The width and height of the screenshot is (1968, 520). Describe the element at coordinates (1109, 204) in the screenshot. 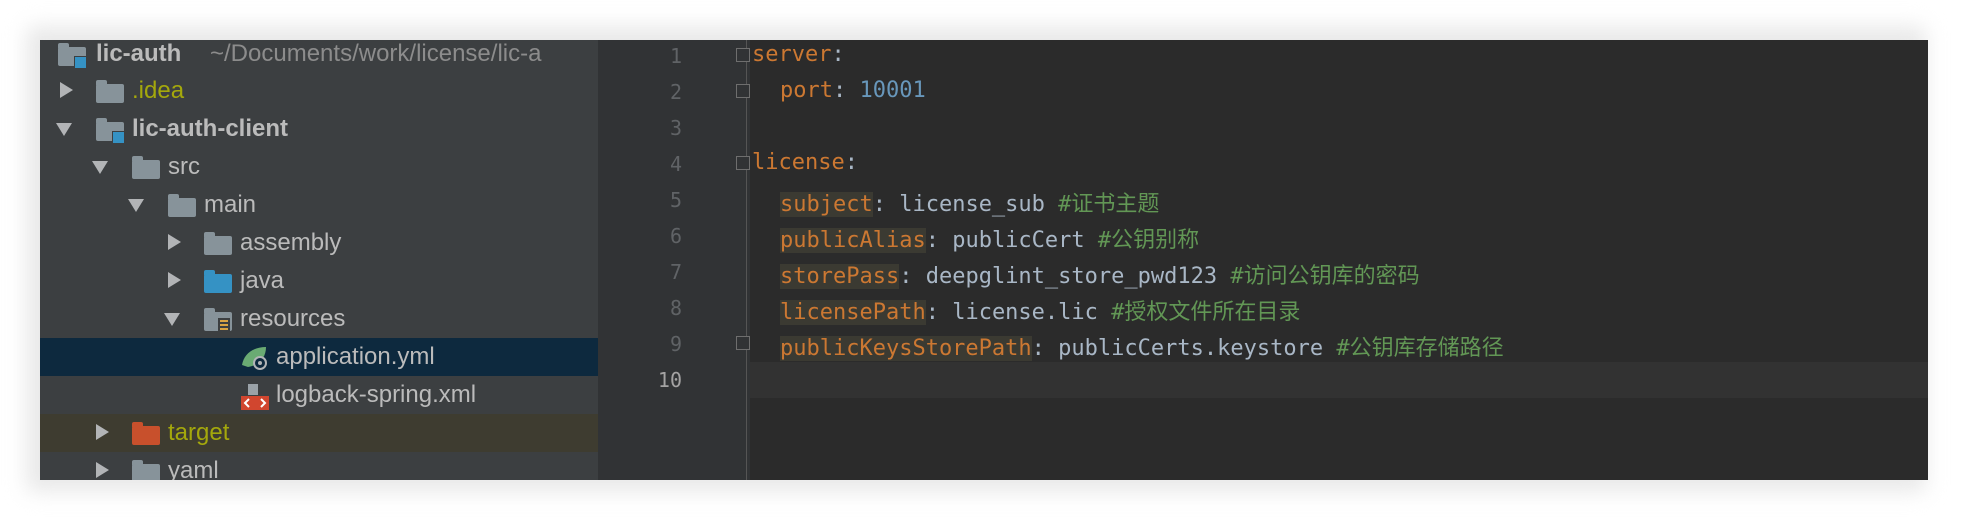

I see `yaml-comment: #证书主题` at that location.